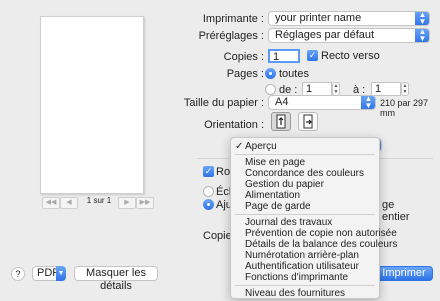 The height and width of the screenshot is (301, 440). What do you see at coordinates (336, 89) in the screenshot?
I see `pages-from-stepper: ▲ ▼` at bounding box center [336, 89].